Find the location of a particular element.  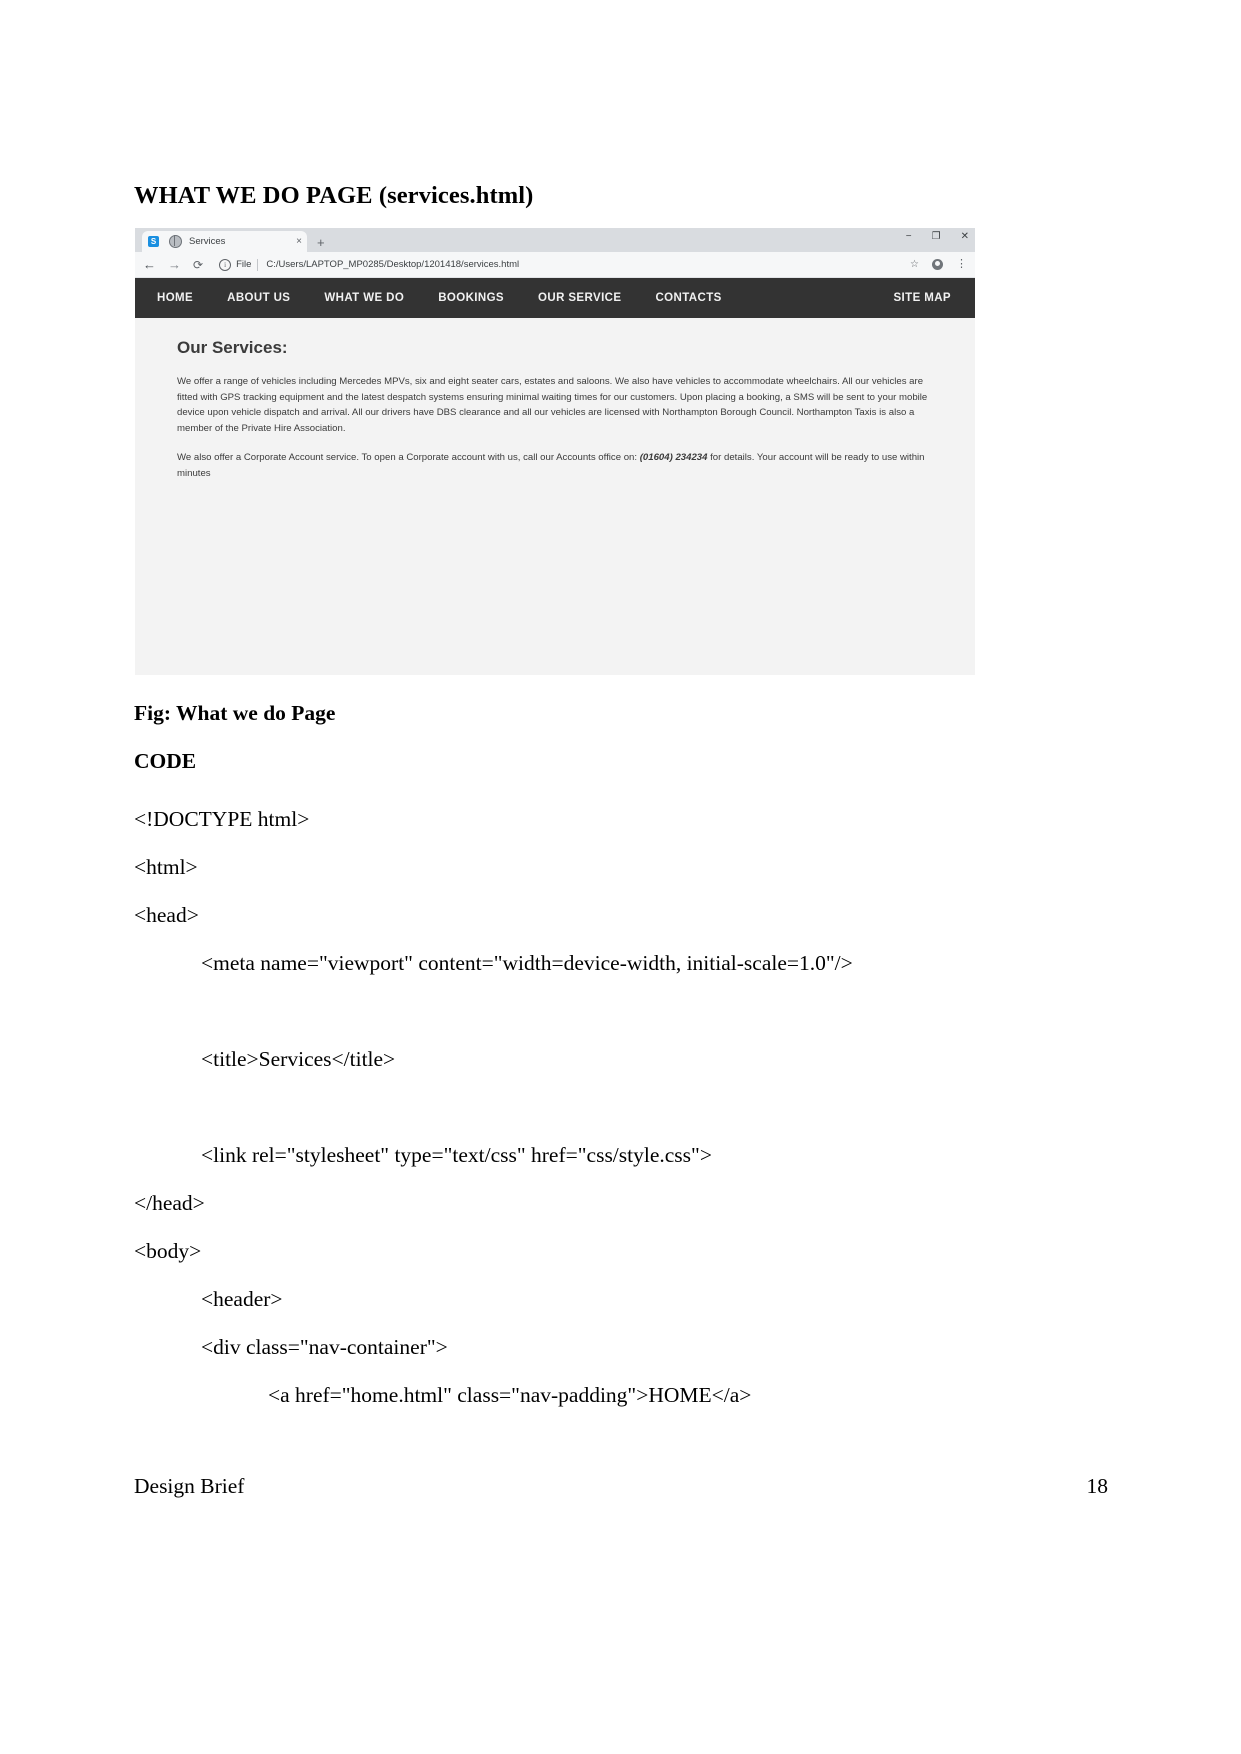

close-tab-icon: × is located at coordinates (299, 241).